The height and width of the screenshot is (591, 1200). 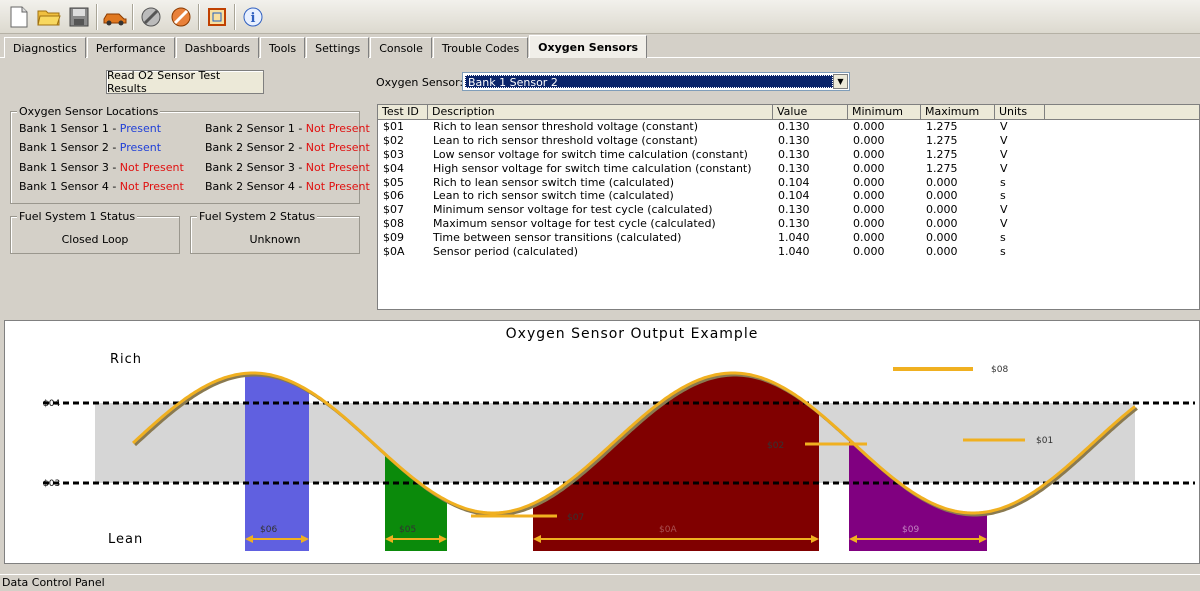 What do you see at coordinates (19, 17) in the screenshot?
I see `new-file-icon` at bounding box center [19, 17].